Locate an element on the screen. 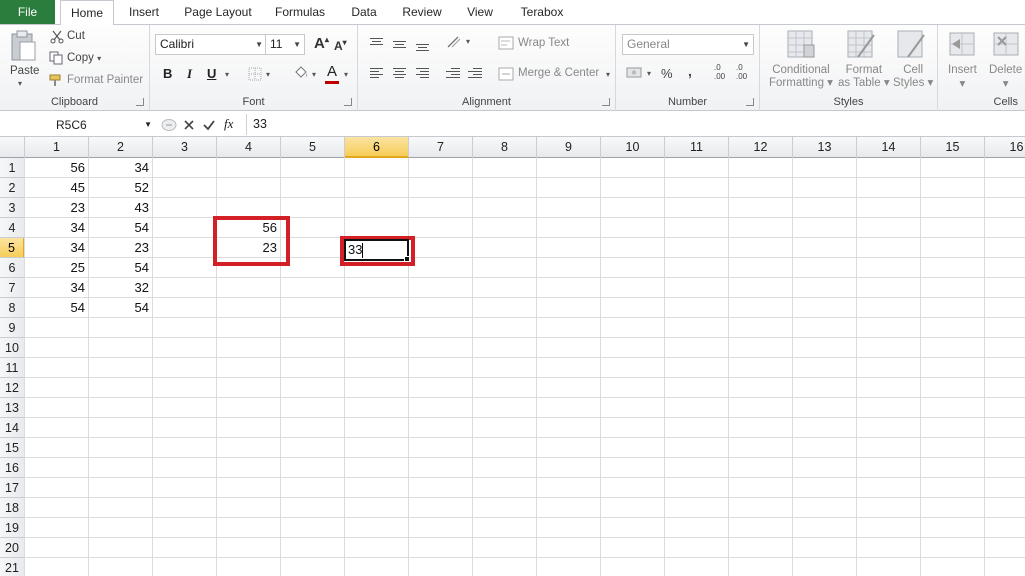  column-header-1: 1 is located at coordinates (57, 147).